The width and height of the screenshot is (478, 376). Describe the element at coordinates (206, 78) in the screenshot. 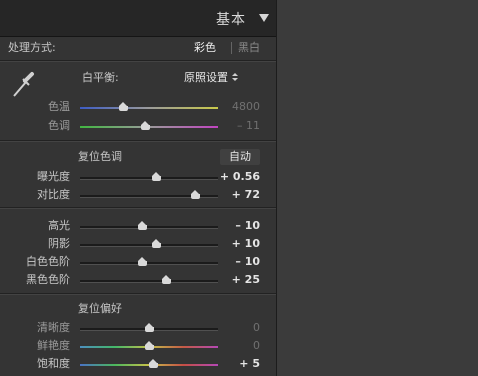

I see `white-balance-preset-select: 原照设置` at that location.